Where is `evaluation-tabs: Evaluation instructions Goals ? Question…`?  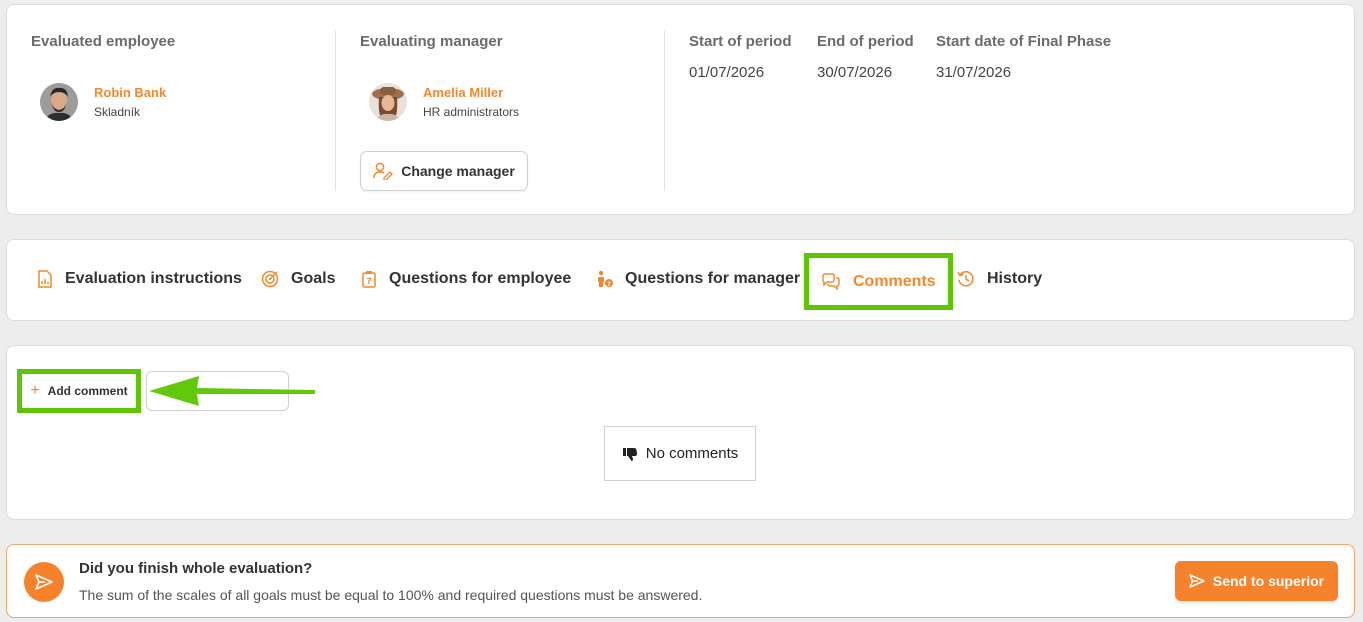 evaluation-tabs: Evaluation instructions Goals ? Question… is located at coordinates (680, 280).